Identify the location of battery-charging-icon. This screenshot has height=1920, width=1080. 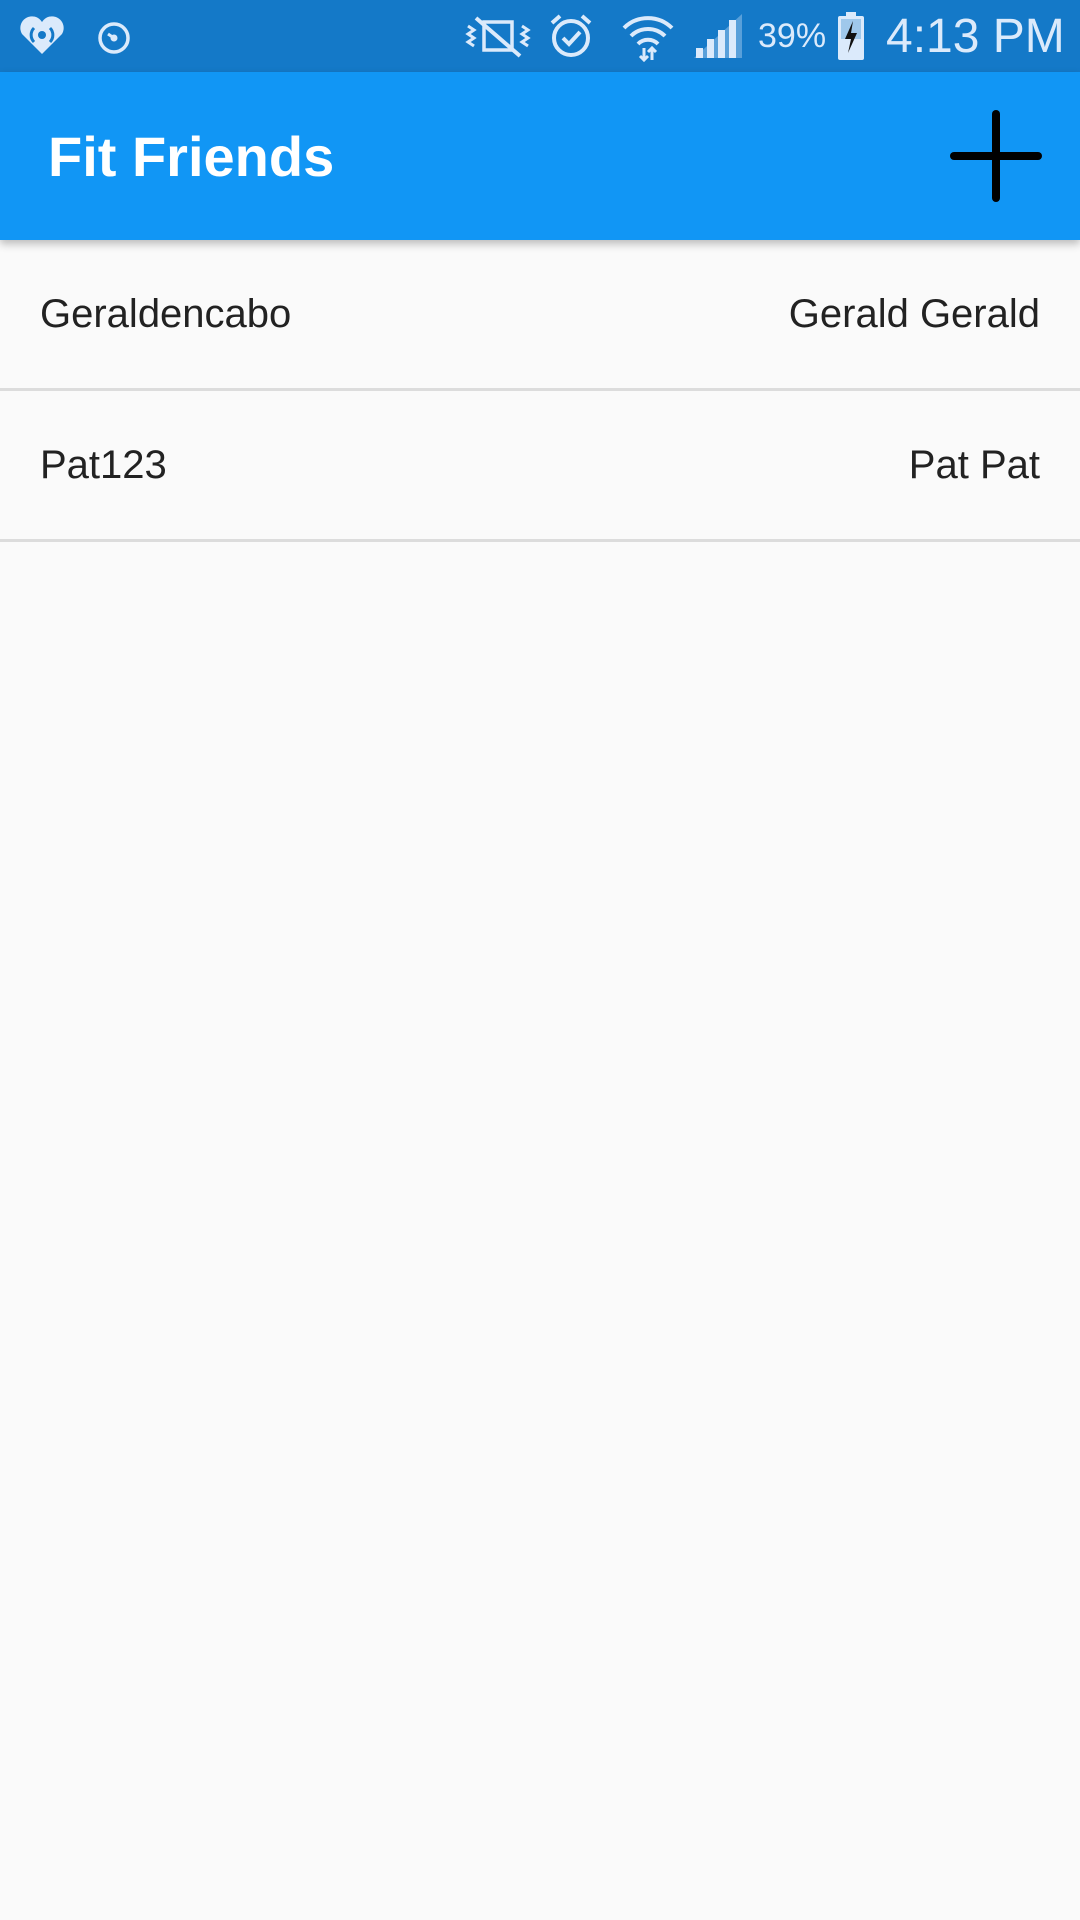
(851, 36).